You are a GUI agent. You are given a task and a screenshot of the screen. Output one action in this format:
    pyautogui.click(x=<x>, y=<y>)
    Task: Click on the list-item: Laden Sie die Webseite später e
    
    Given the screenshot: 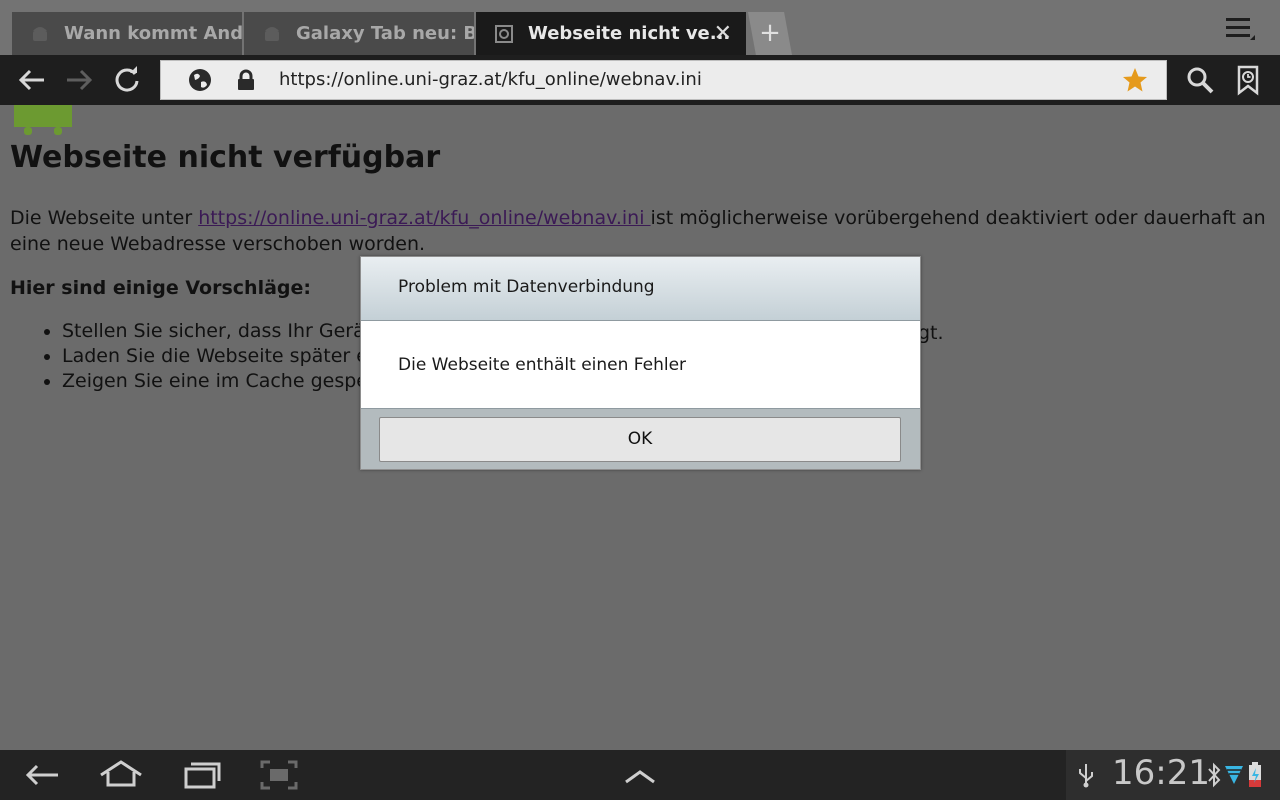 What is the action you would take?
    pyautogui.click(x=215, y=356)
    